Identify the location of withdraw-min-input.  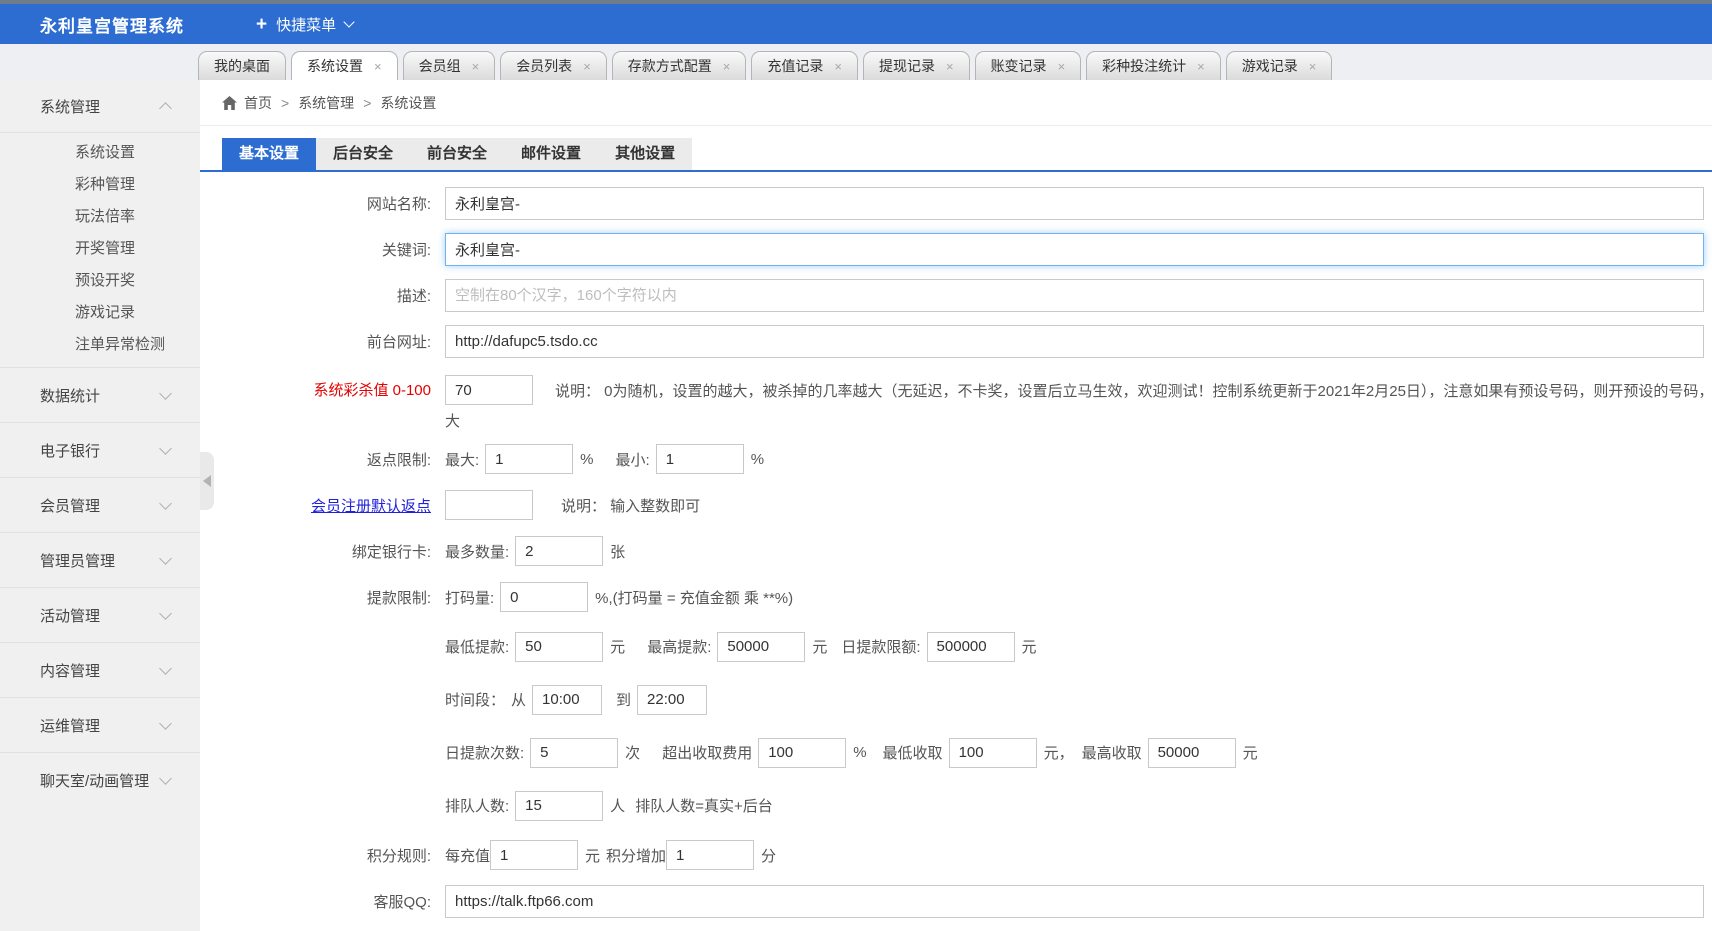
(559, 646).